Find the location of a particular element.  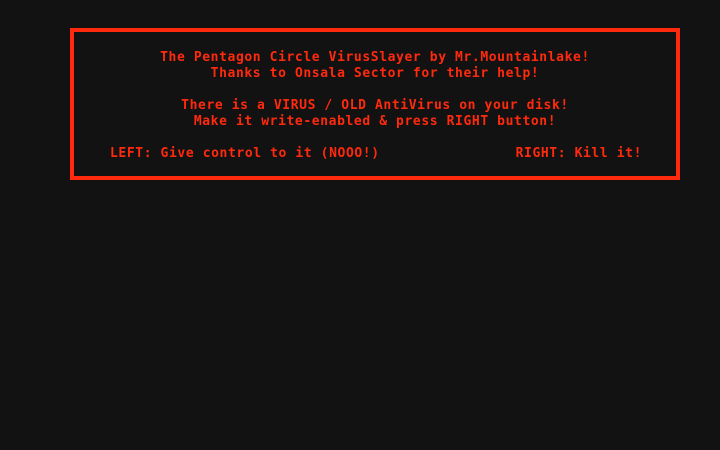

left-option-give-control: LEFT: Give control to it (NOOO!) is located at coordinates (245, 154).